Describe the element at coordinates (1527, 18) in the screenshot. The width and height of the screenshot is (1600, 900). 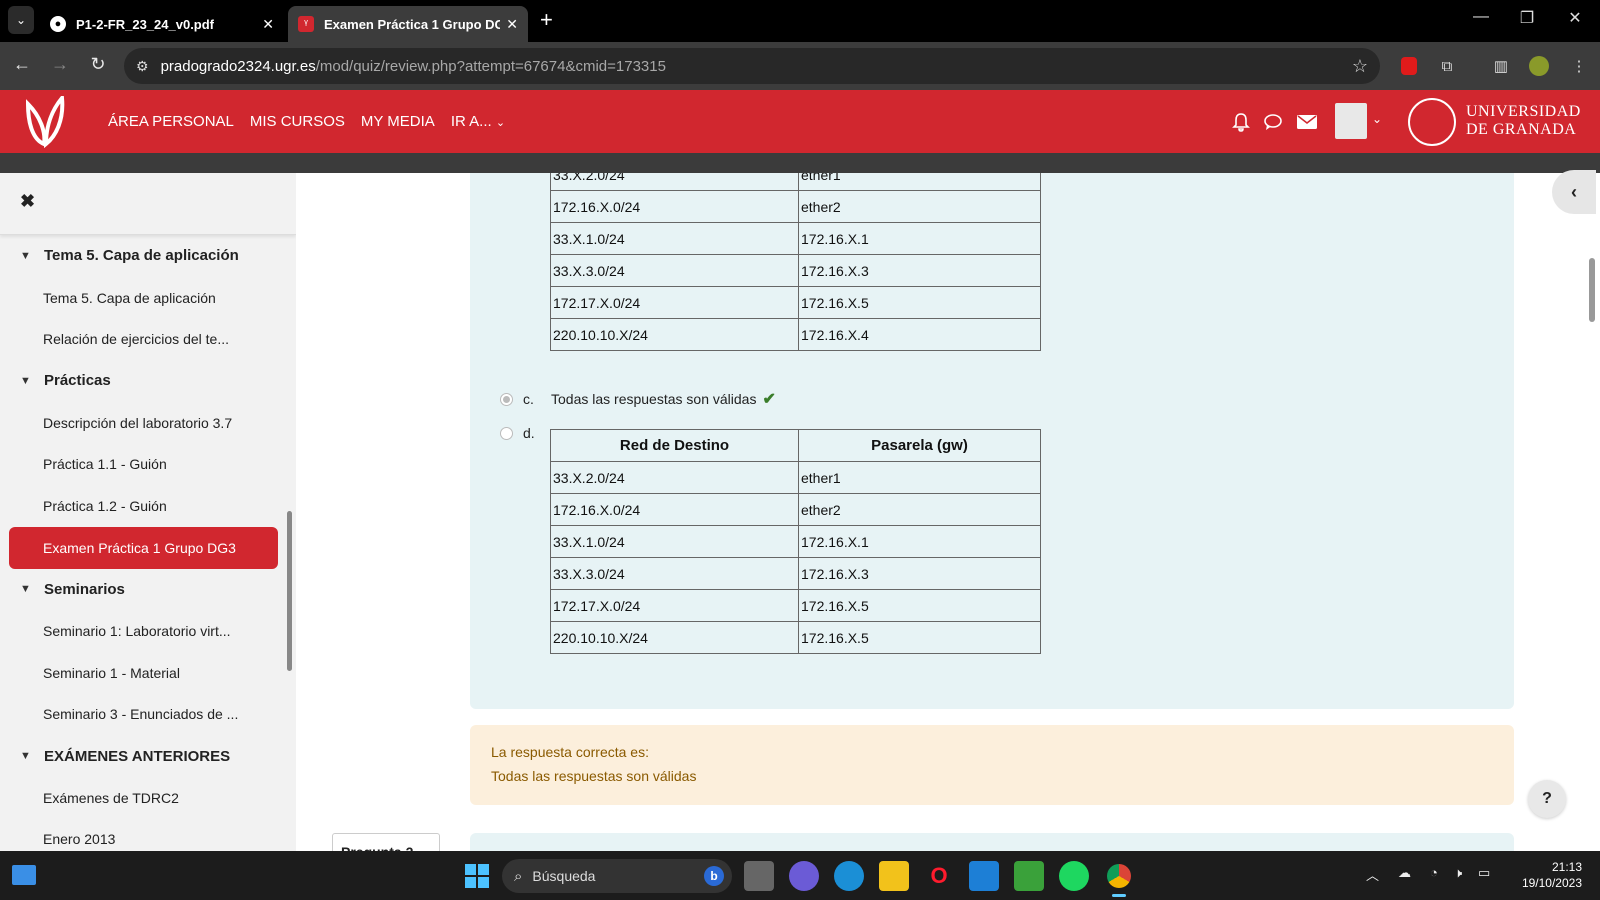
I see `restore-icon: ❐` at that location.